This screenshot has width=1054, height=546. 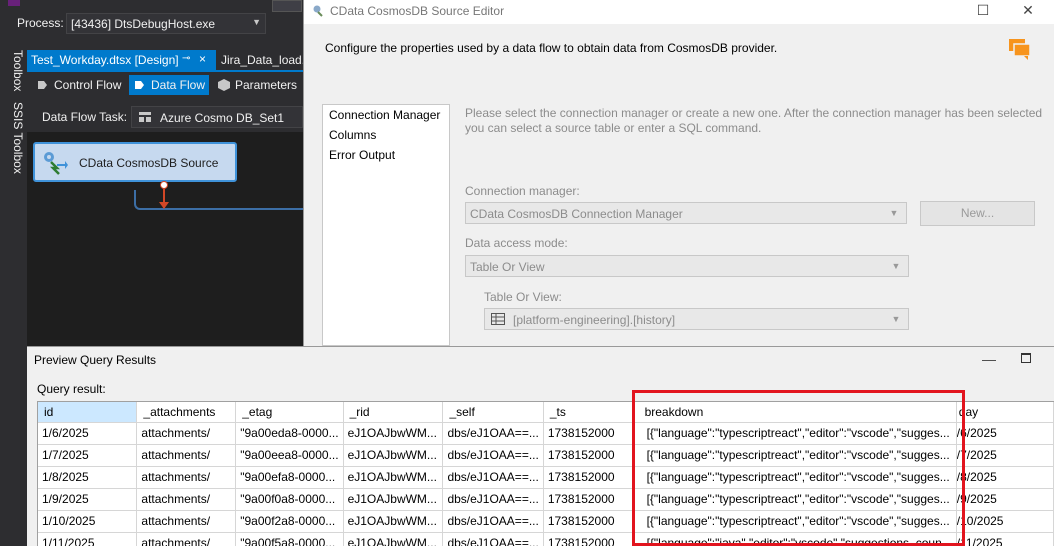 I want to click on connection-manager-label: Connection manager:, so click(x=522, y=191).